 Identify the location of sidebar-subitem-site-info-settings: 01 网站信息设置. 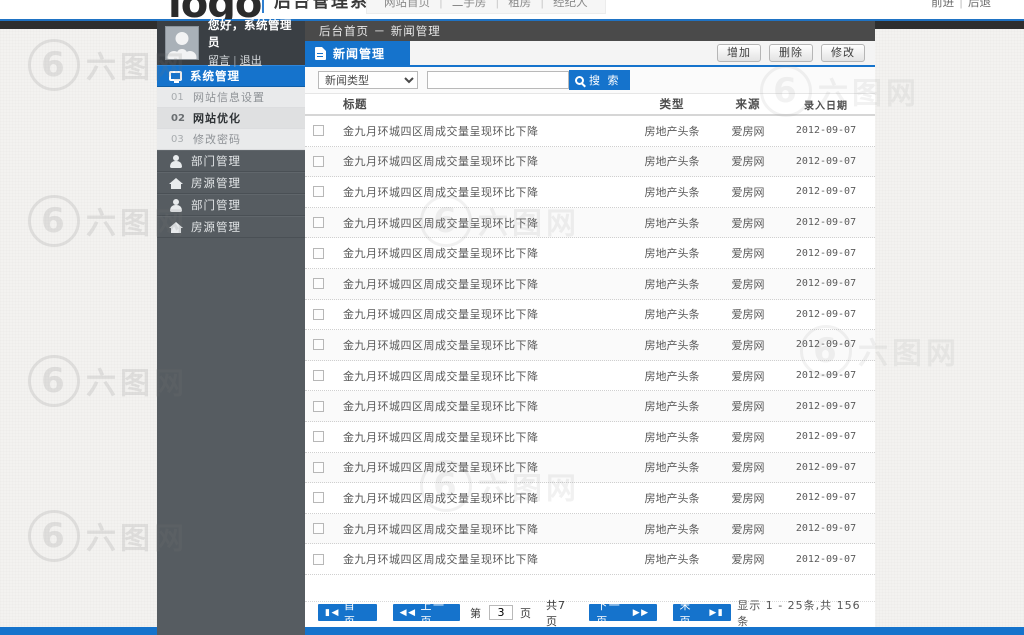
(231, 97).